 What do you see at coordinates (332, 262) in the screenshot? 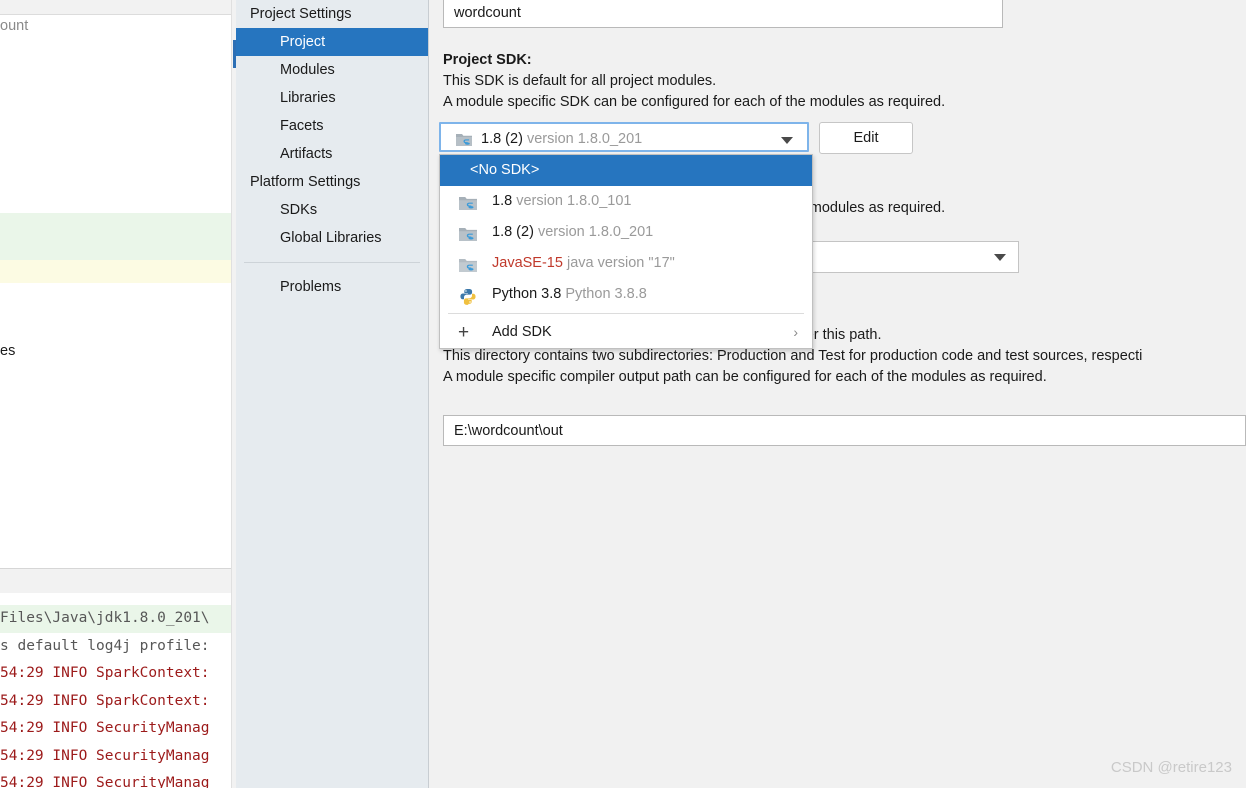
I see `sidebar-divider` at bounding box center [332, 262].